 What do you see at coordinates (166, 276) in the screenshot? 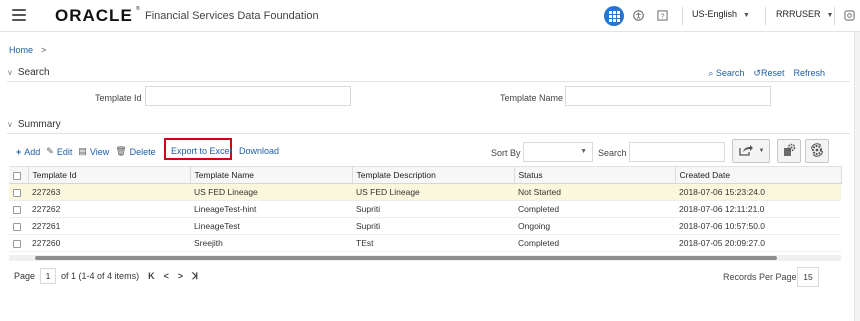
I see `previous-page-icon: <` at bounding box center [166, 276].